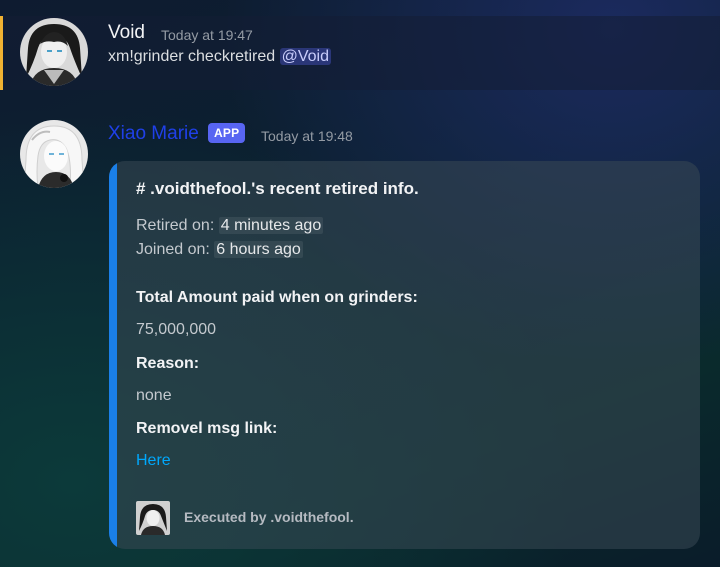 The width and height of the screenshot is (720, 567). I want to click on message-timestamp: Today at 19:47, so click(207, 35).